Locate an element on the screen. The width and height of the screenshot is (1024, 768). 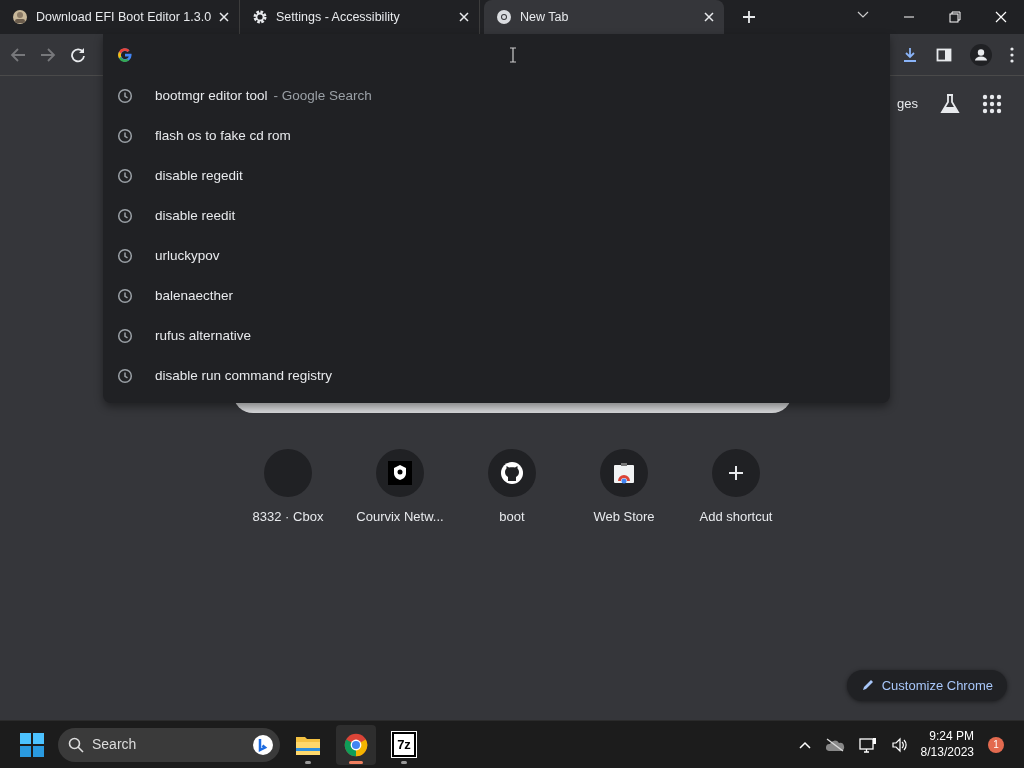
search-placeholder: Search is located at coordinates (115, 744).